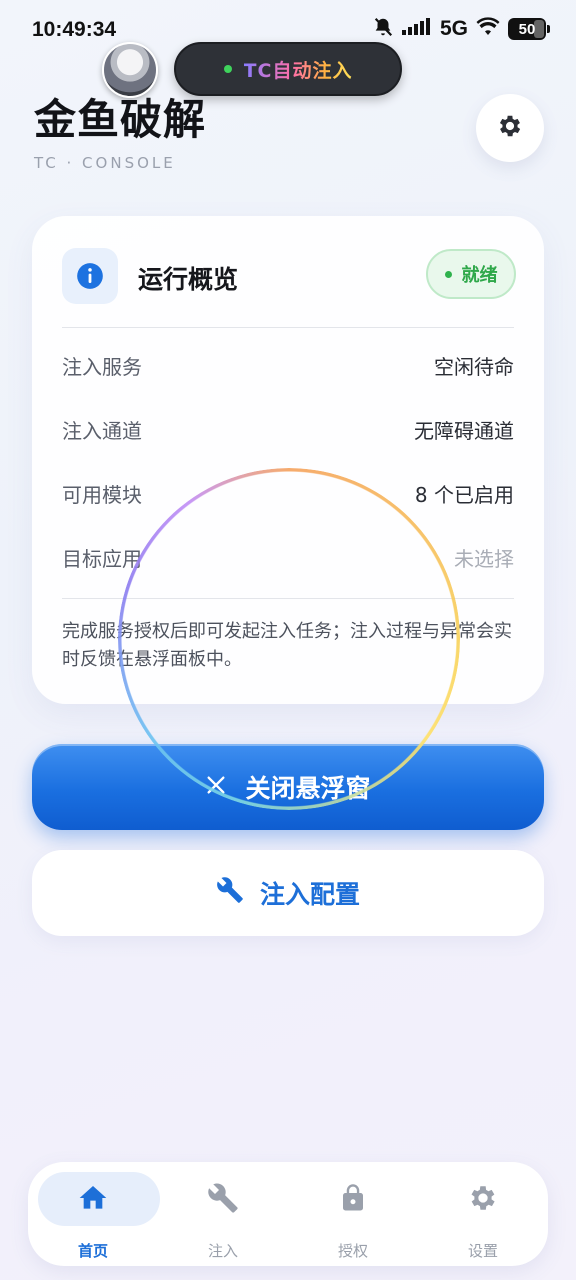 The height and width of the screenshot is (1280, 576). What do you see at coordinates (216, 787) in the screenshot?
I see `close-icon` at bounding box center [216, 787].